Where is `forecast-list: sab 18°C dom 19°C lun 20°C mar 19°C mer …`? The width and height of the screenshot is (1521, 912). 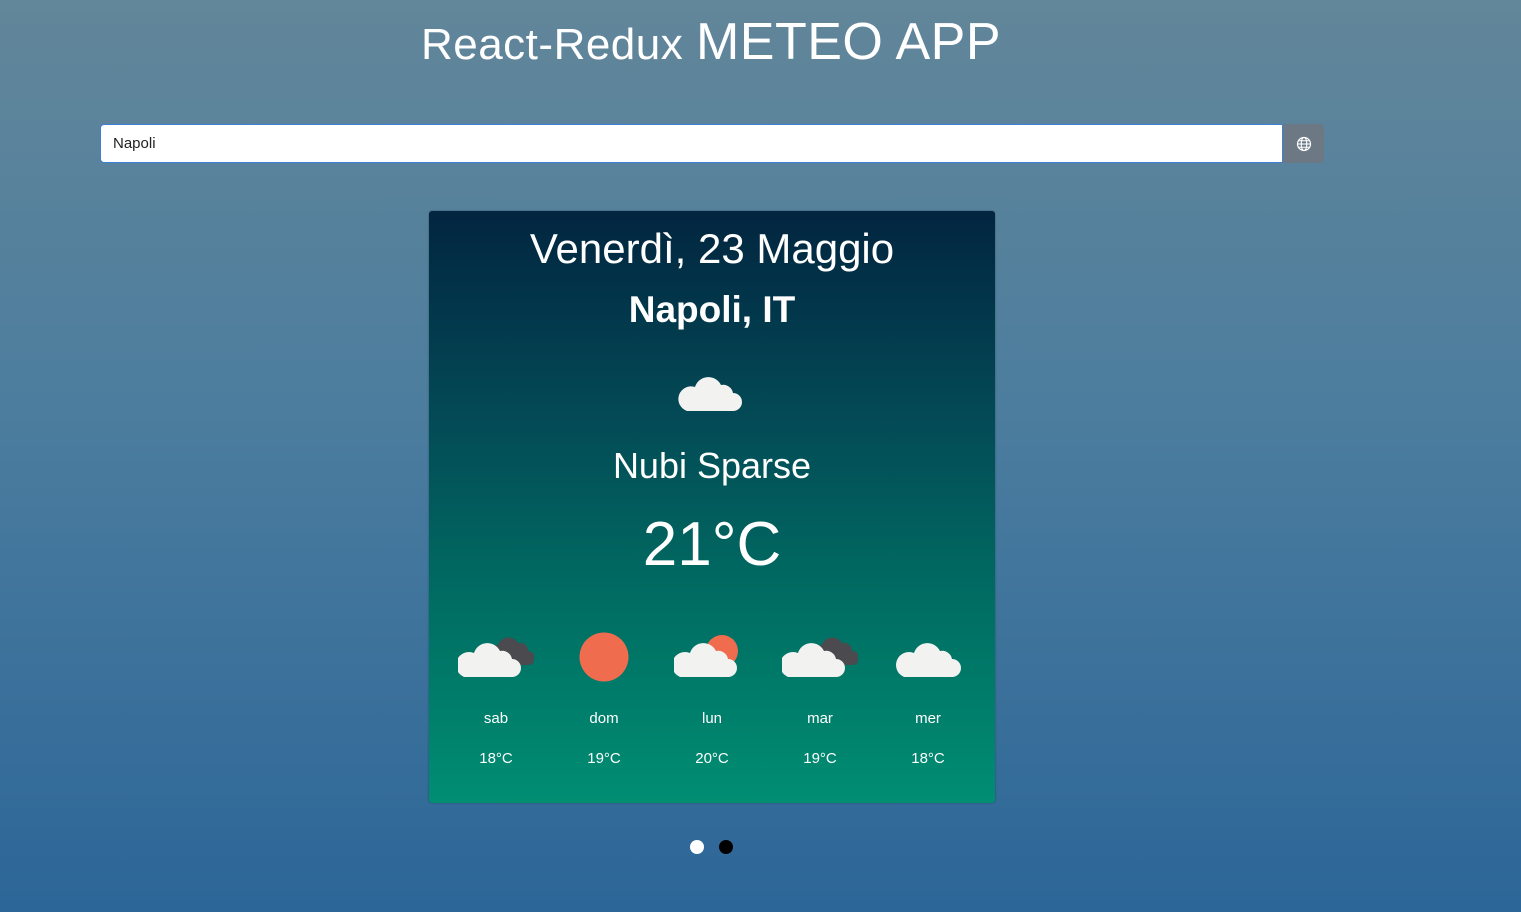 forecast-list: sab 18°C dom 19°C lun 20°C mar 19°C mer … is located at coordinates (712, 706).